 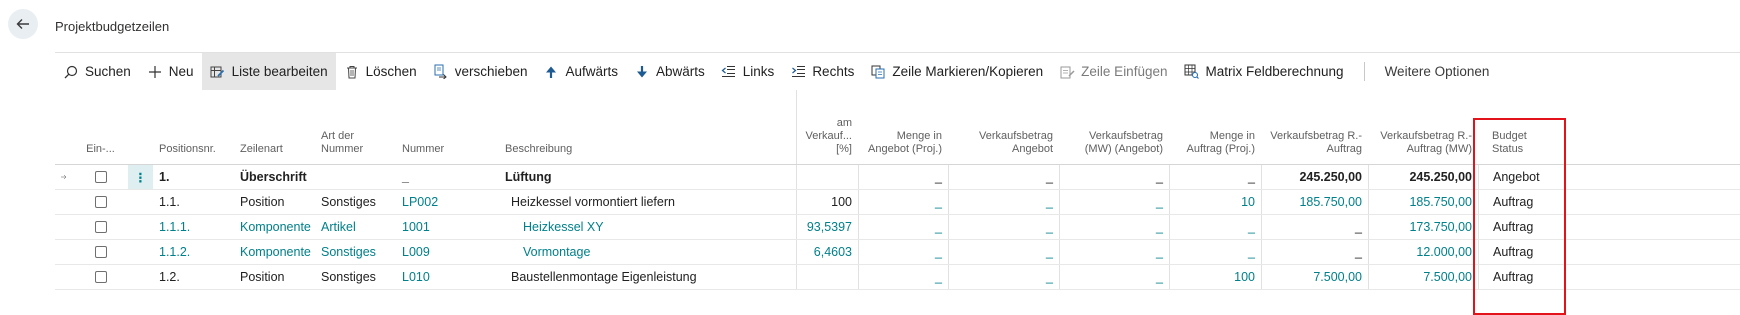 I want to click on cell-nummer: _, so click(x=447, y=177).